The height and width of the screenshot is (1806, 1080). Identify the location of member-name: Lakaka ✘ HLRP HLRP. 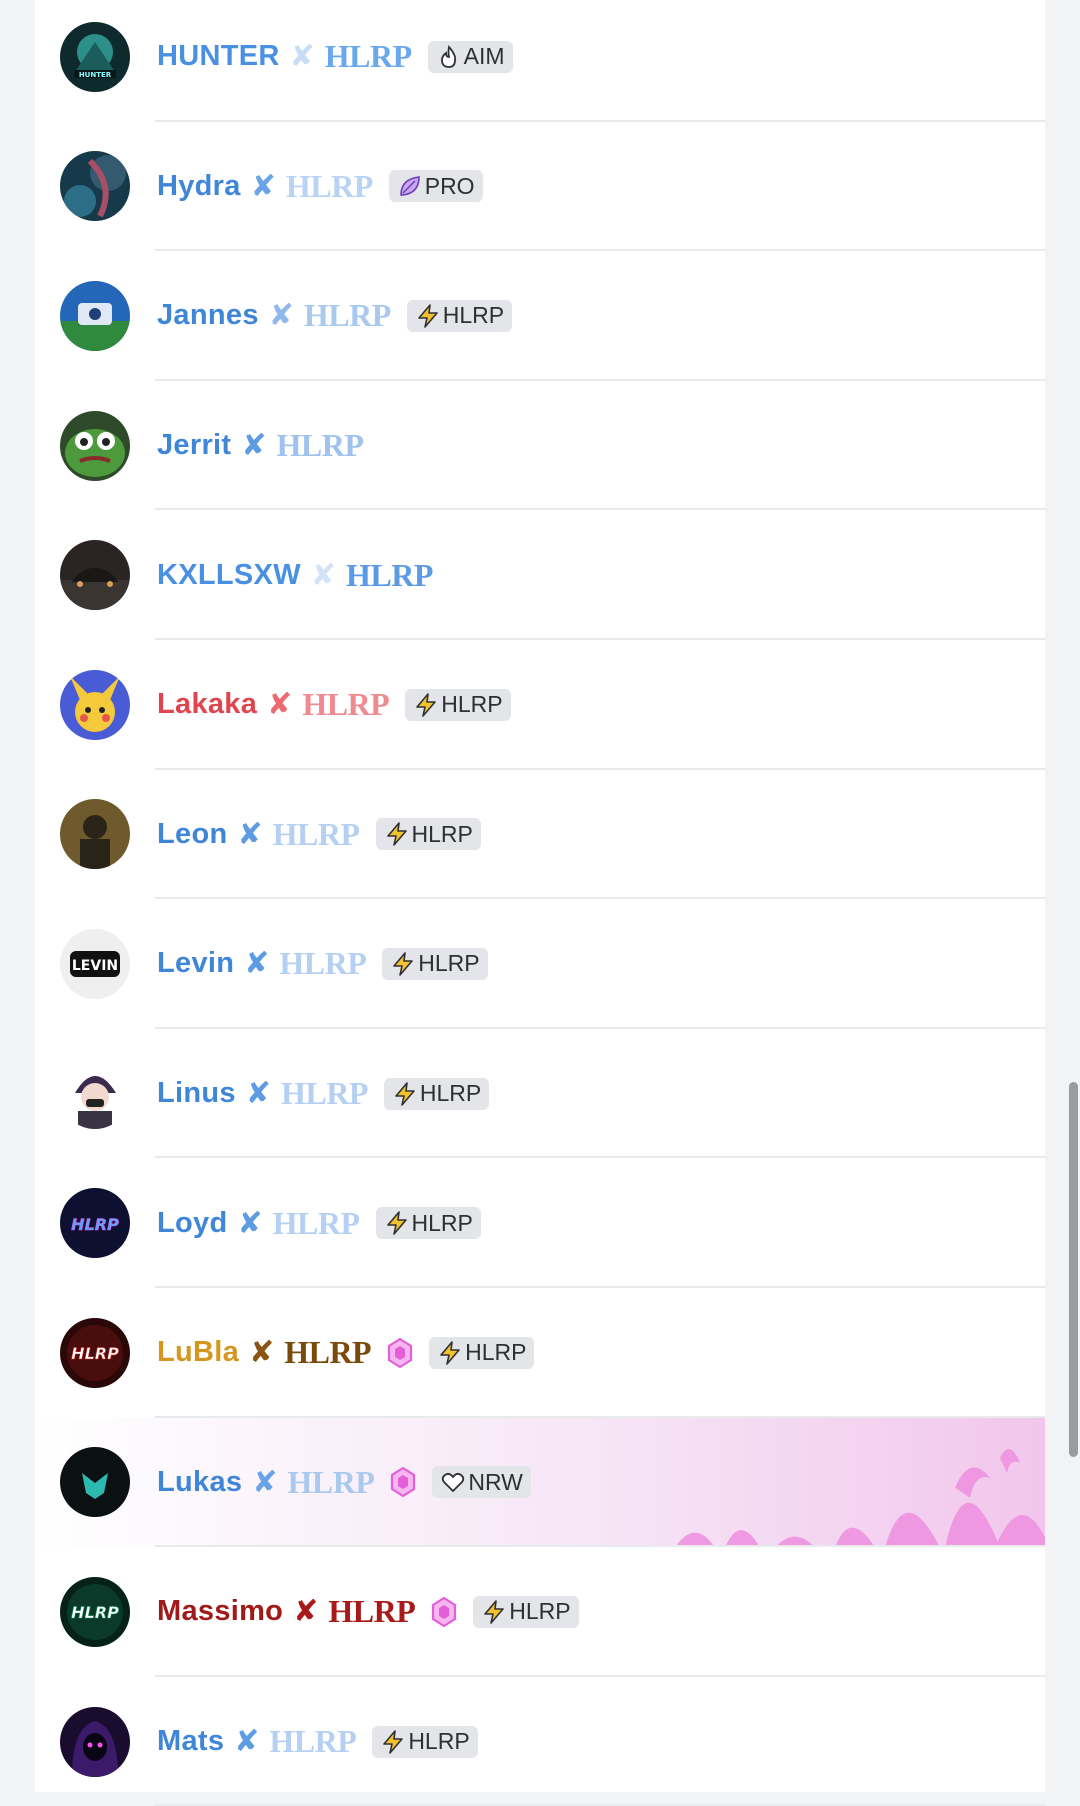
(334, 704).